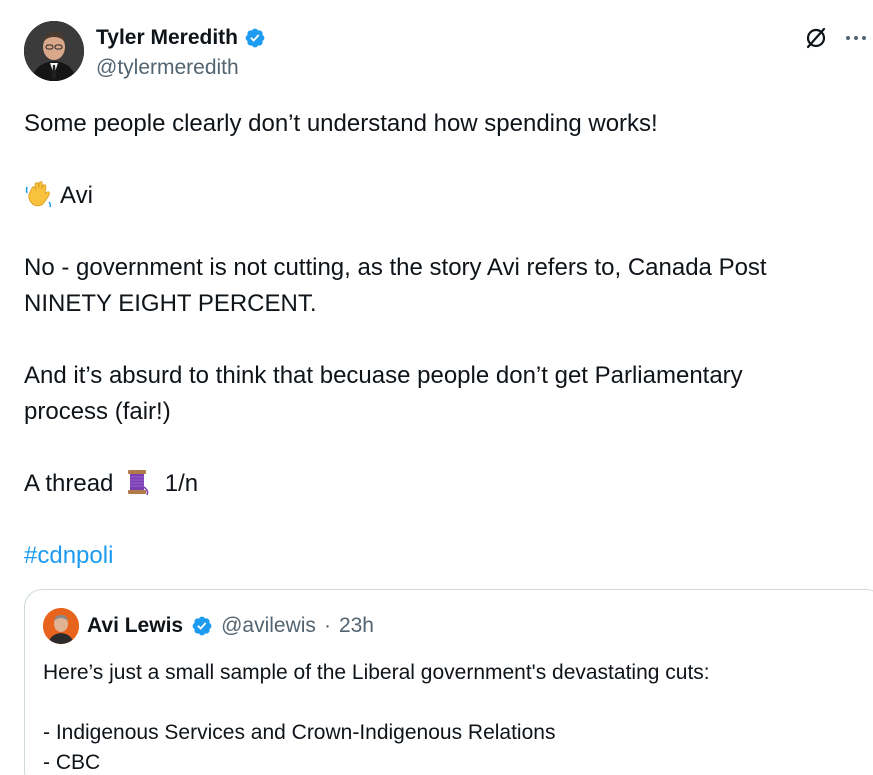 The height and width of the screenshot is (775, 873). I want to click on tweet-line: process (fair!), so click(97, 411).